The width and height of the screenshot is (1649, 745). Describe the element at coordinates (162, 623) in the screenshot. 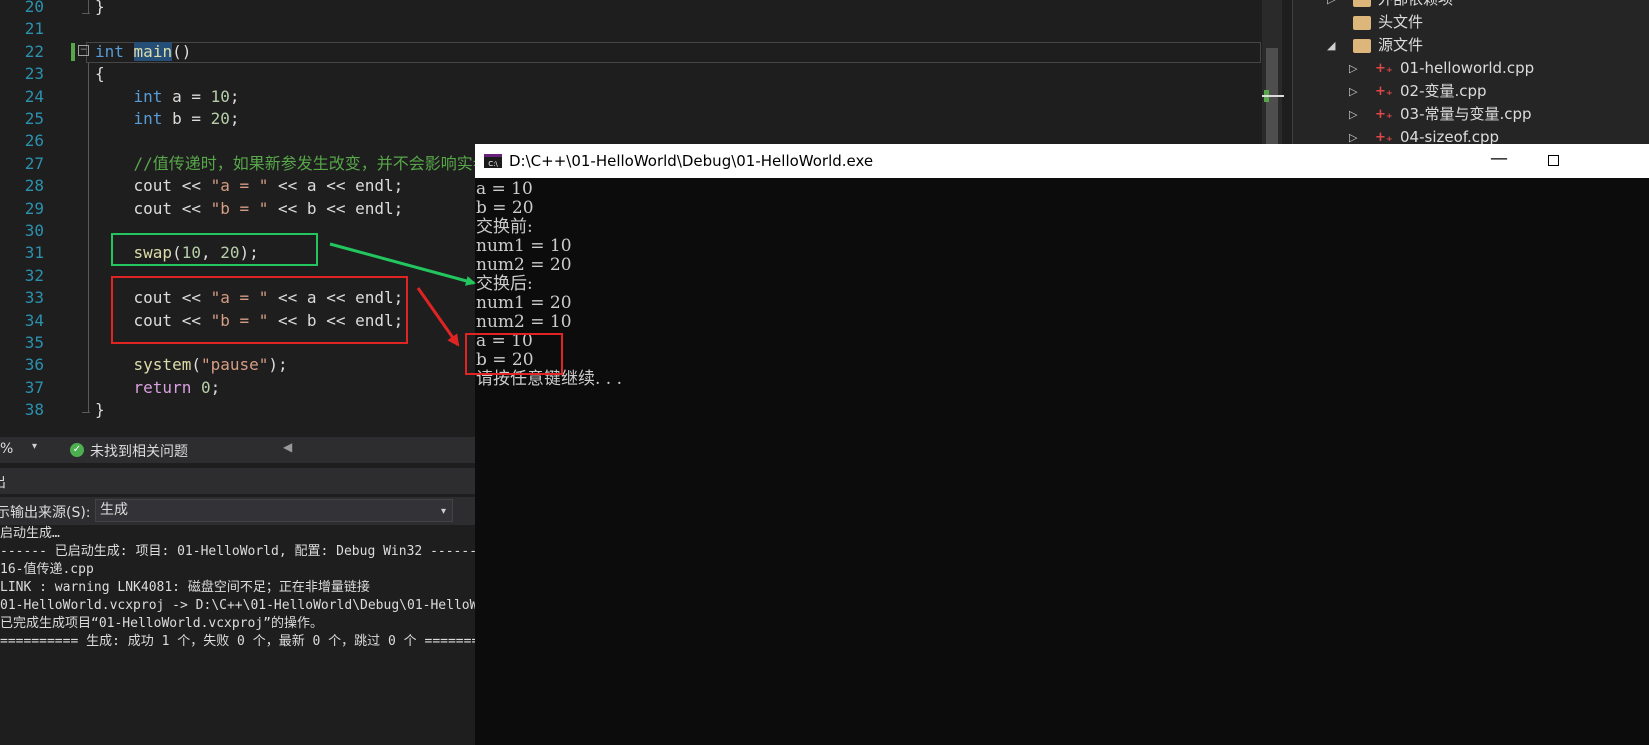

I see `output-line: 已完成生成项目“01-HelloWorld.vcxproj”的操作。` at that location.